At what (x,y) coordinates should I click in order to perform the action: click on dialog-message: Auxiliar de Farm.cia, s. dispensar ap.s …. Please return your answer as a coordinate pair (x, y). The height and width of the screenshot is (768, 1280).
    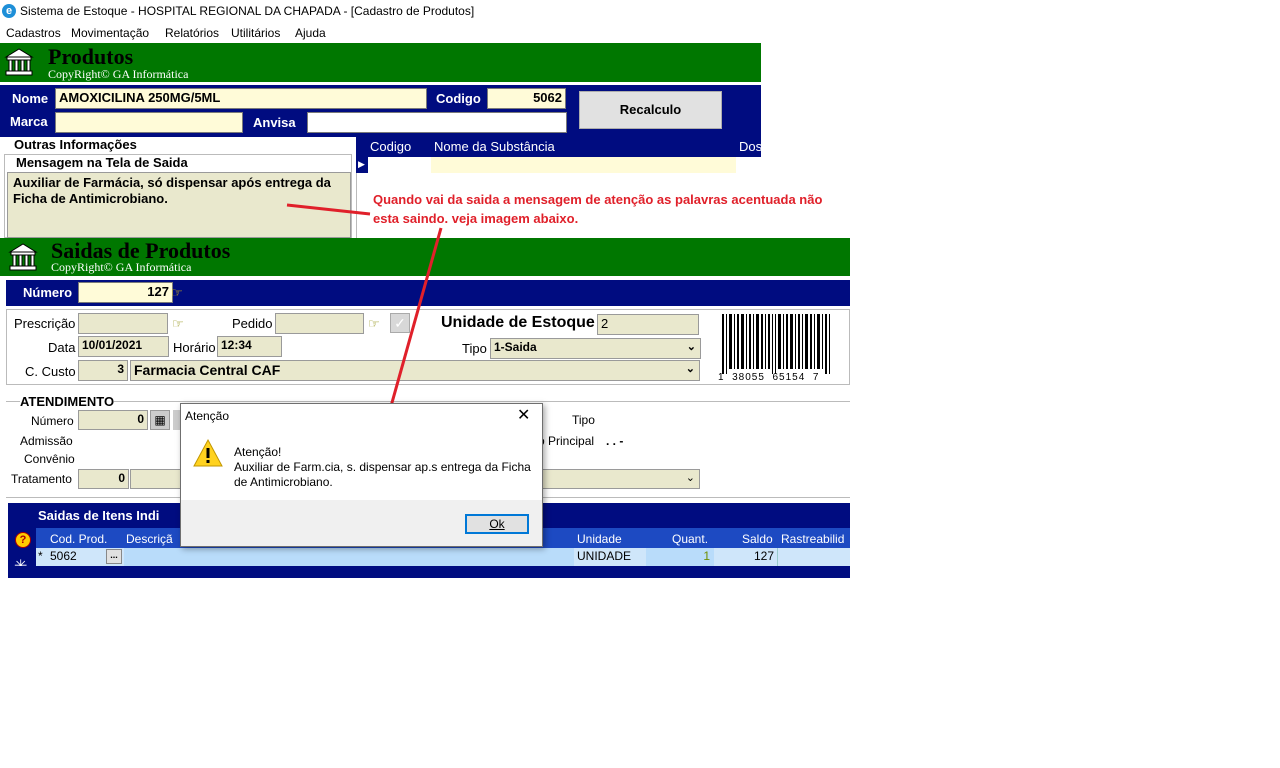
    Looking at the image, I should click on (382, 474).